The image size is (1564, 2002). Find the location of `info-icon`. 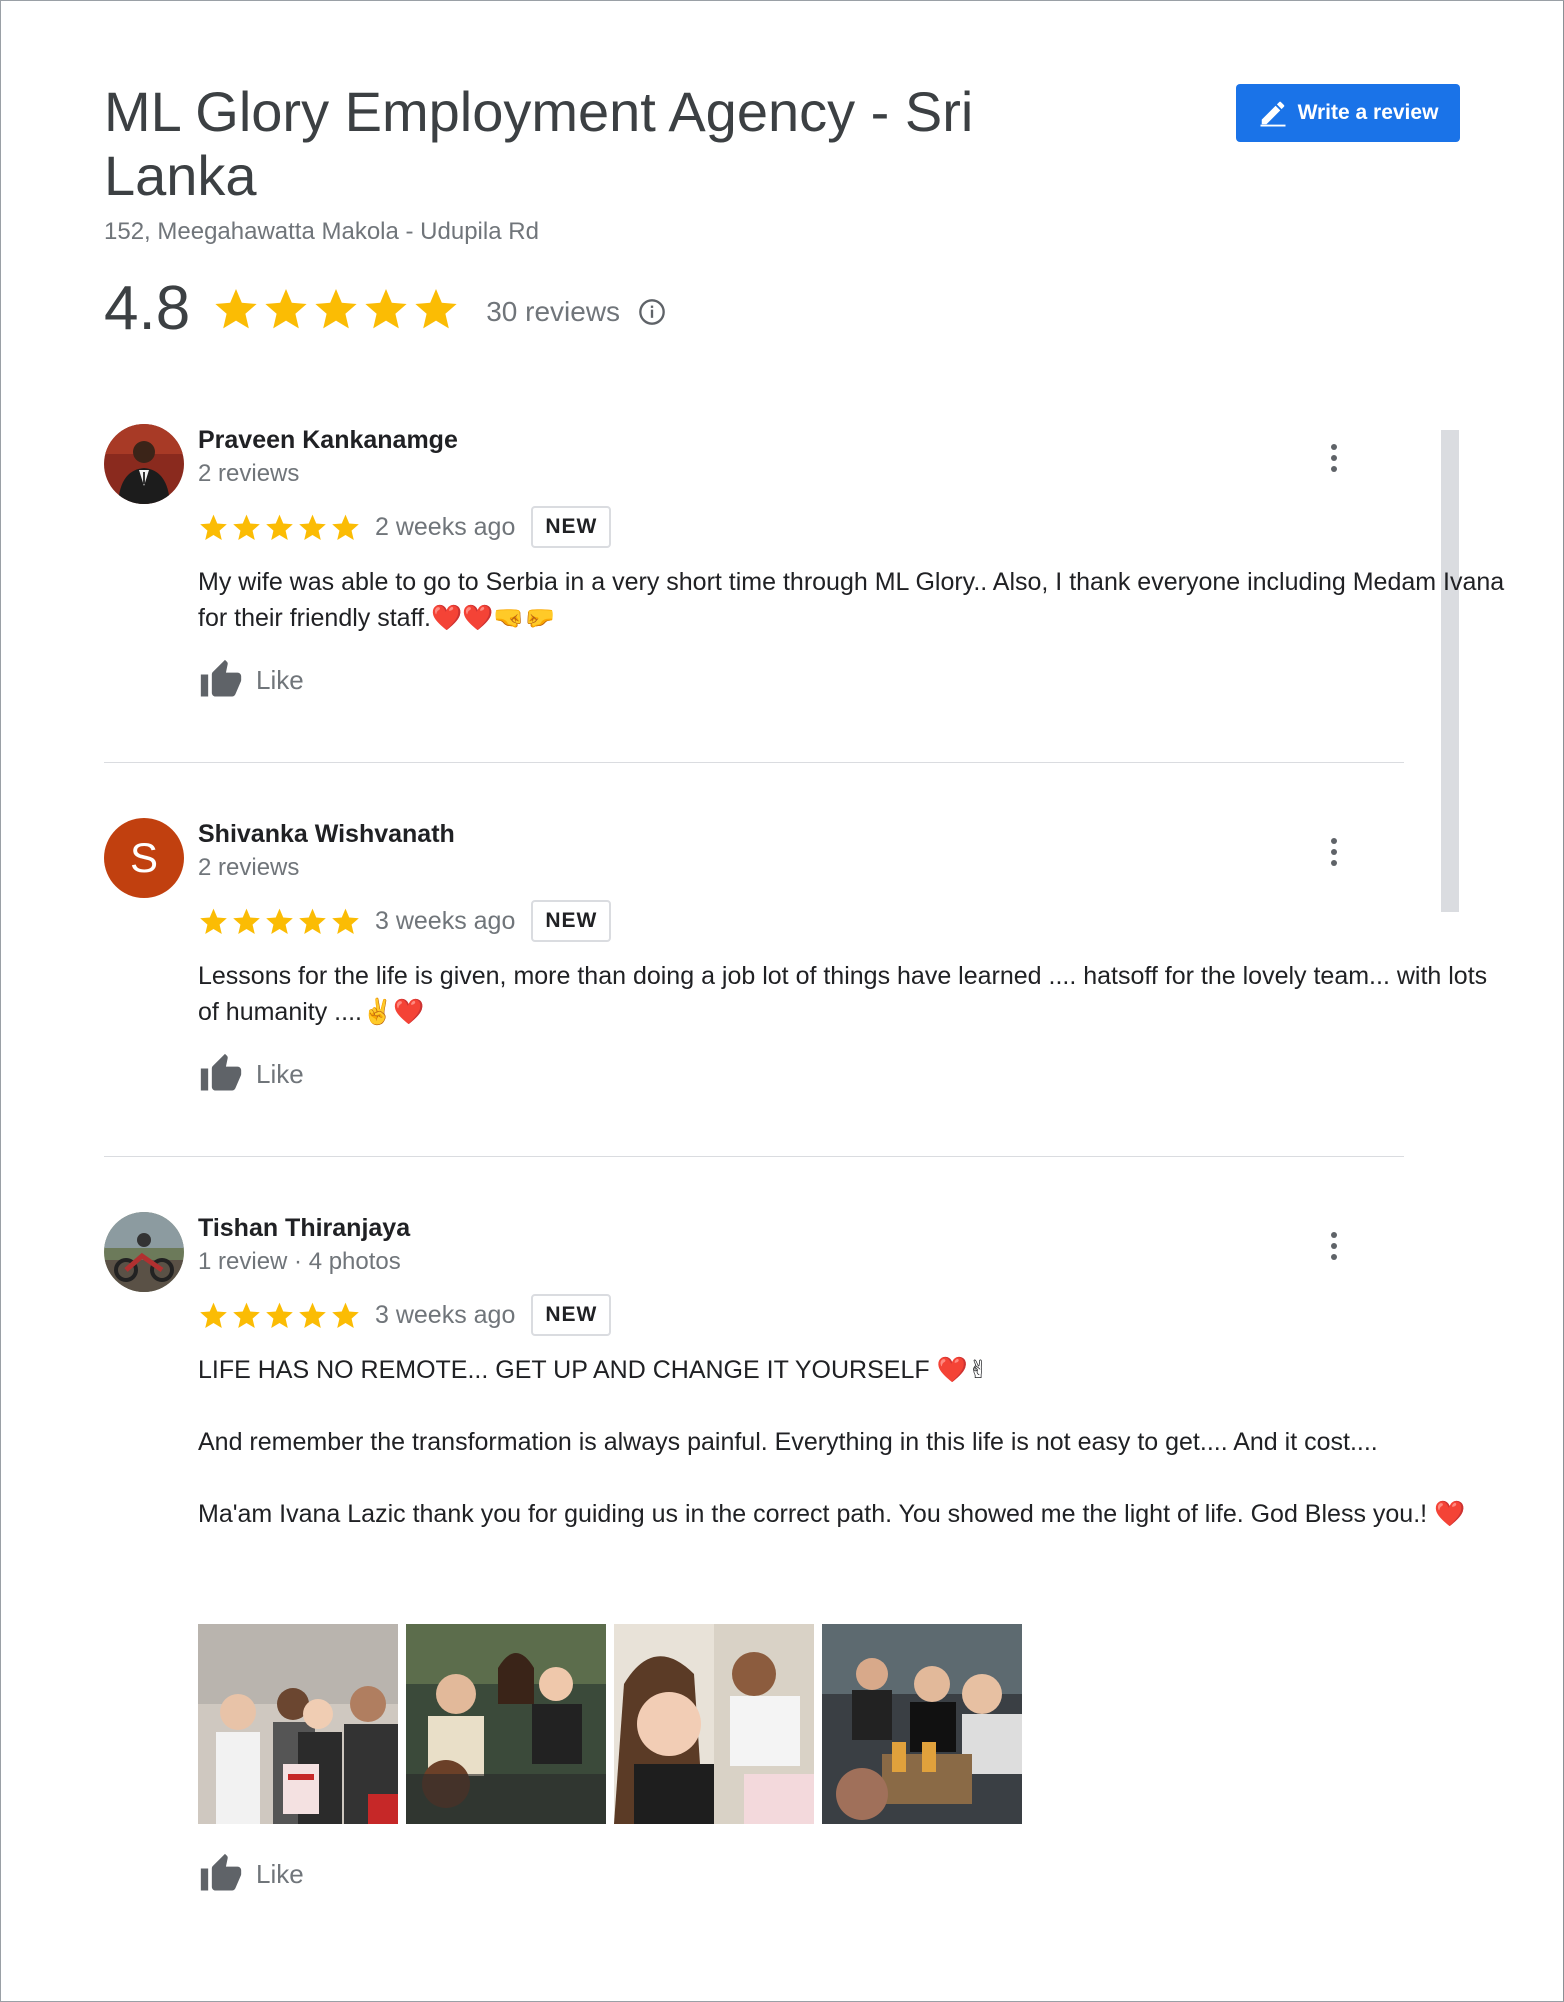

info-icon is located at coordinates (652, 312).